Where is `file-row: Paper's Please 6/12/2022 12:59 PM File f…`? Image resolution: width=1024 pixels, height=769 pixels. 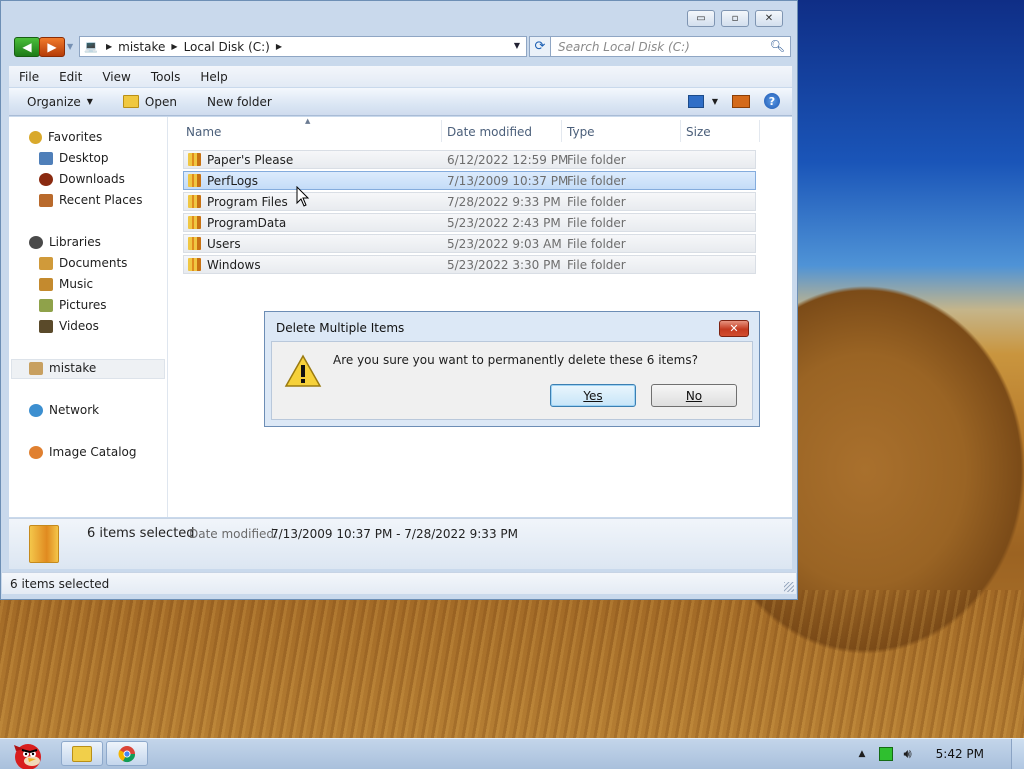
file-row: Paper's Please 6/12/2022 12:59 PM File f… is located at coordinates (469, 159).